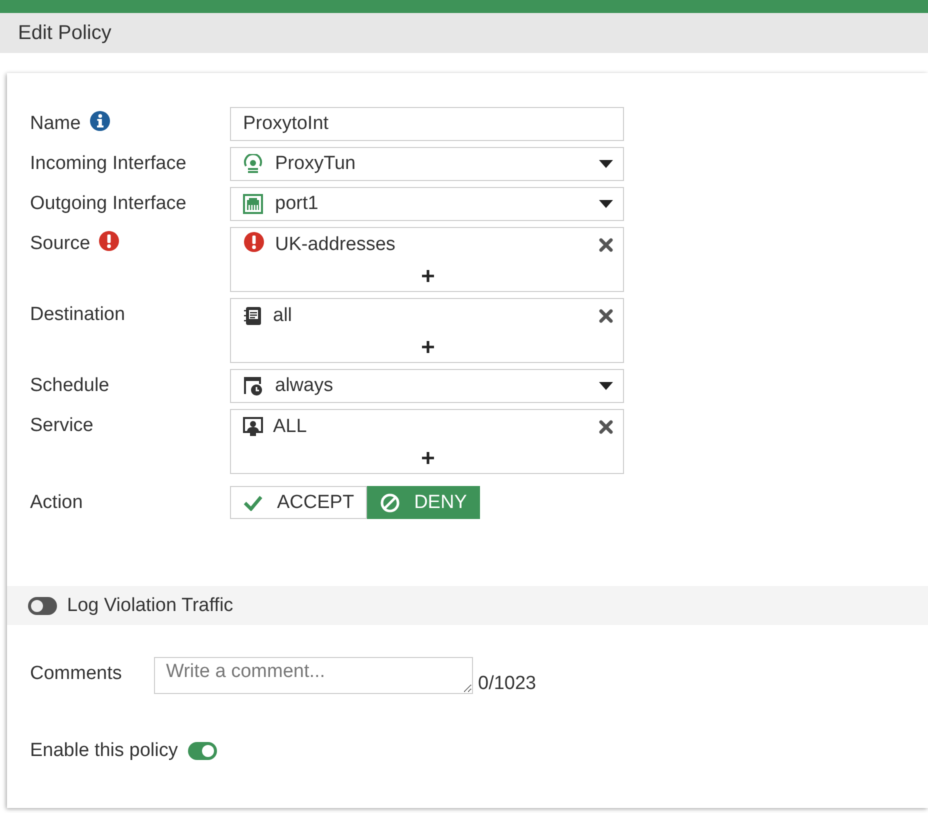  Describe the element at coordinates (253, 164) in the screenshot. I see `person-circle-icon` at that location.